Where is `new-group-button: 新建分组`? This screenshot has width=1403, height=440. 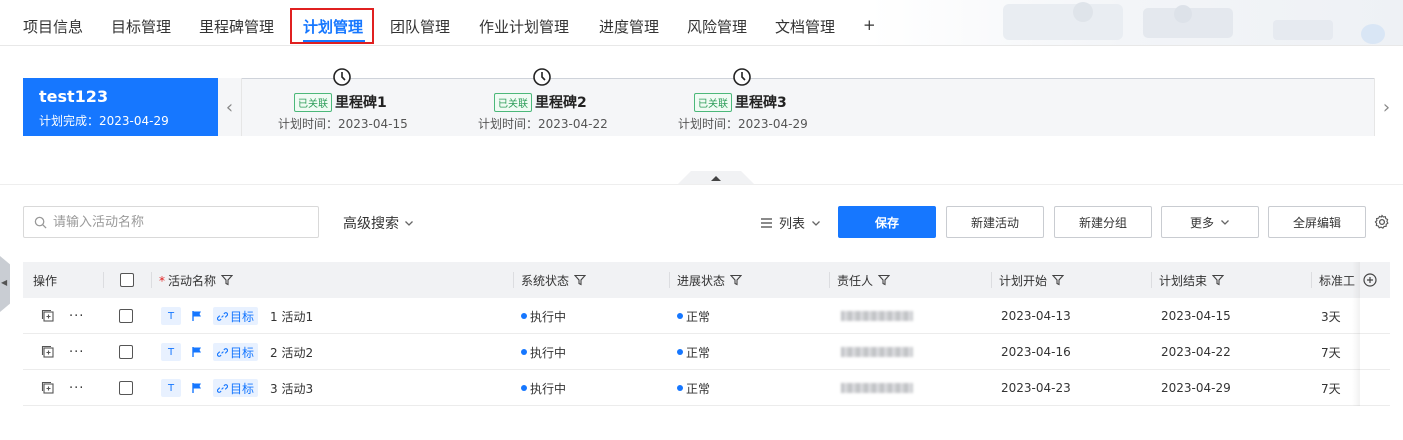 new-group-button: 新建分组 is located at coordinates (1103, 222).